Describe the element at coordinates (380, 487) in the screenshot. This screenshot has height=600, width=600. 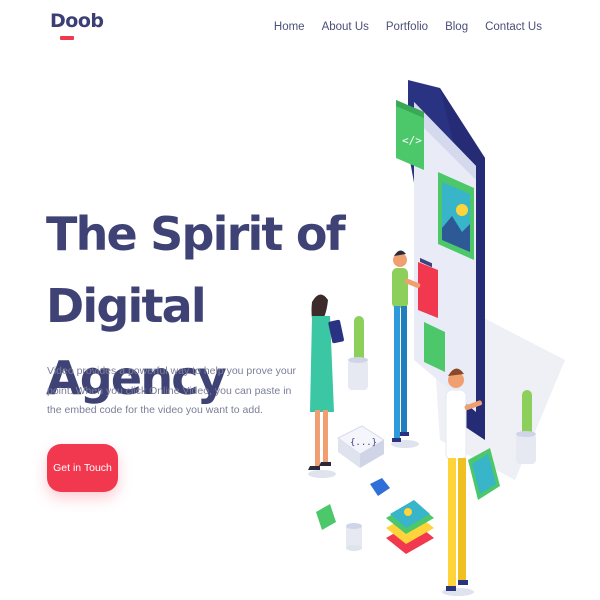
I see `small-blue-cube` at that location.